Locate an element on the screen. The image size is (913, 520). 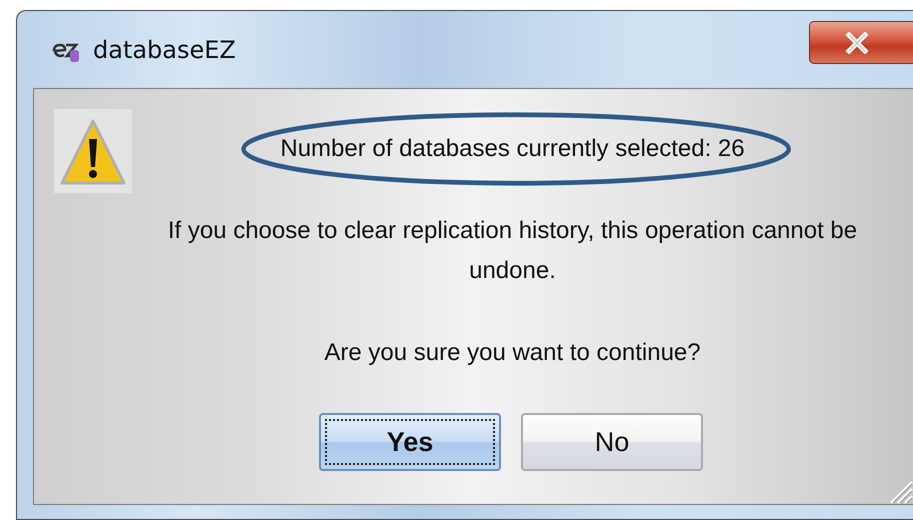
warning-icon is located at coordinates (93, 151).